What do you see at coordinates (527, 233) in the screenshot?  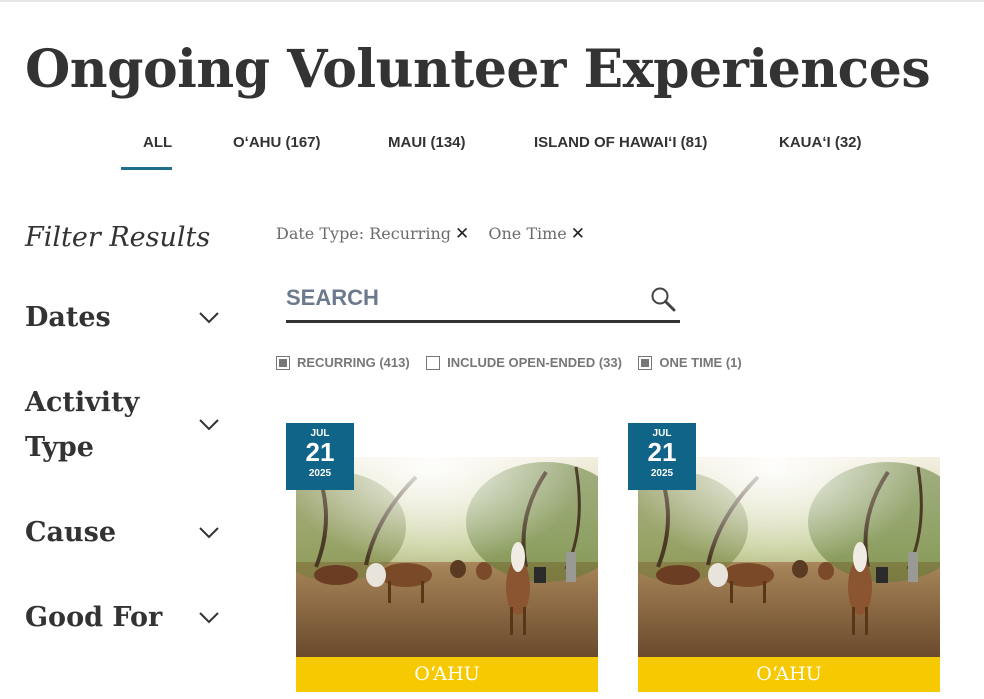 I see `chip-label: One Time` at bounding box center [527, 233].